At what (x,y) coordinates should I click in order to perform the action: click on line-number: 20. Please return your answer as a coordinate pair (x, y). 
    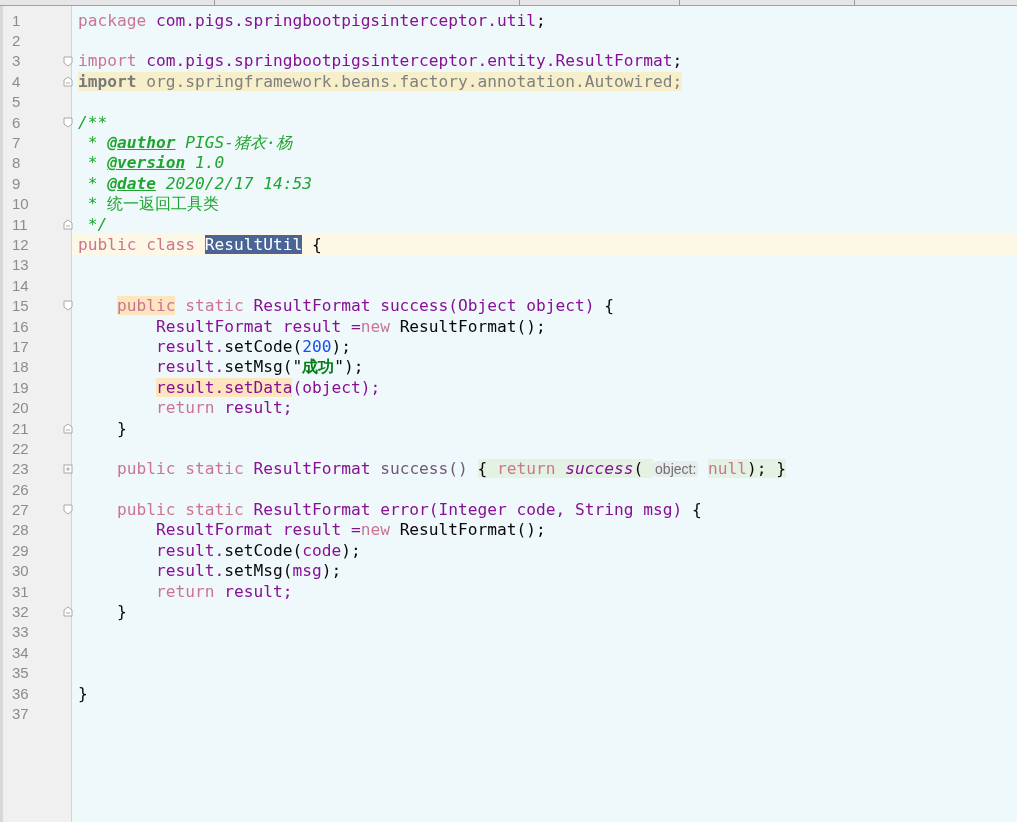
    Looking at the image, I should click on (20, 408).